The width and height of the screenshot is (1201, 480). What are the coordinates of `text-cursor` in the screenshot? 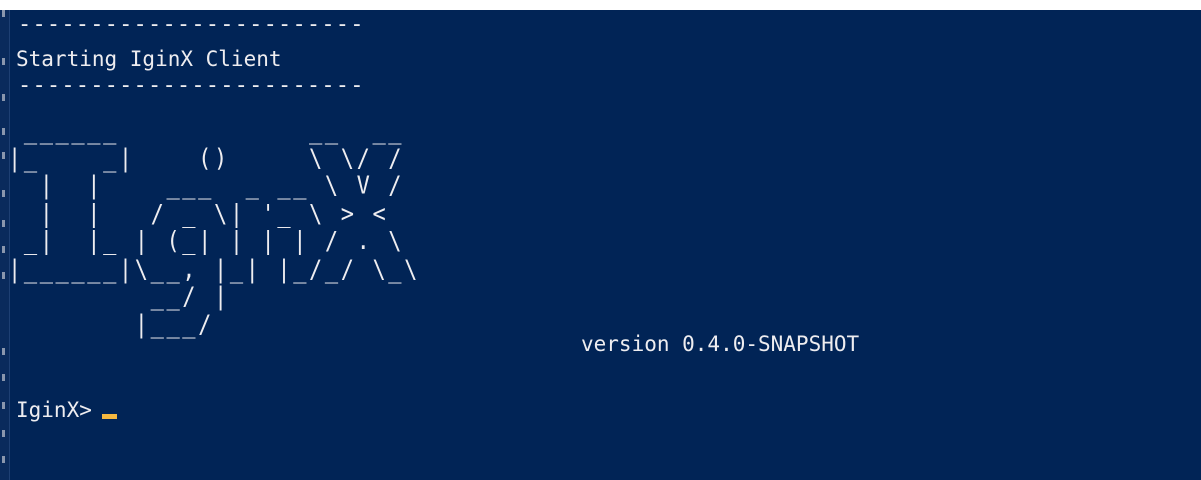 It's located at (109, 416).